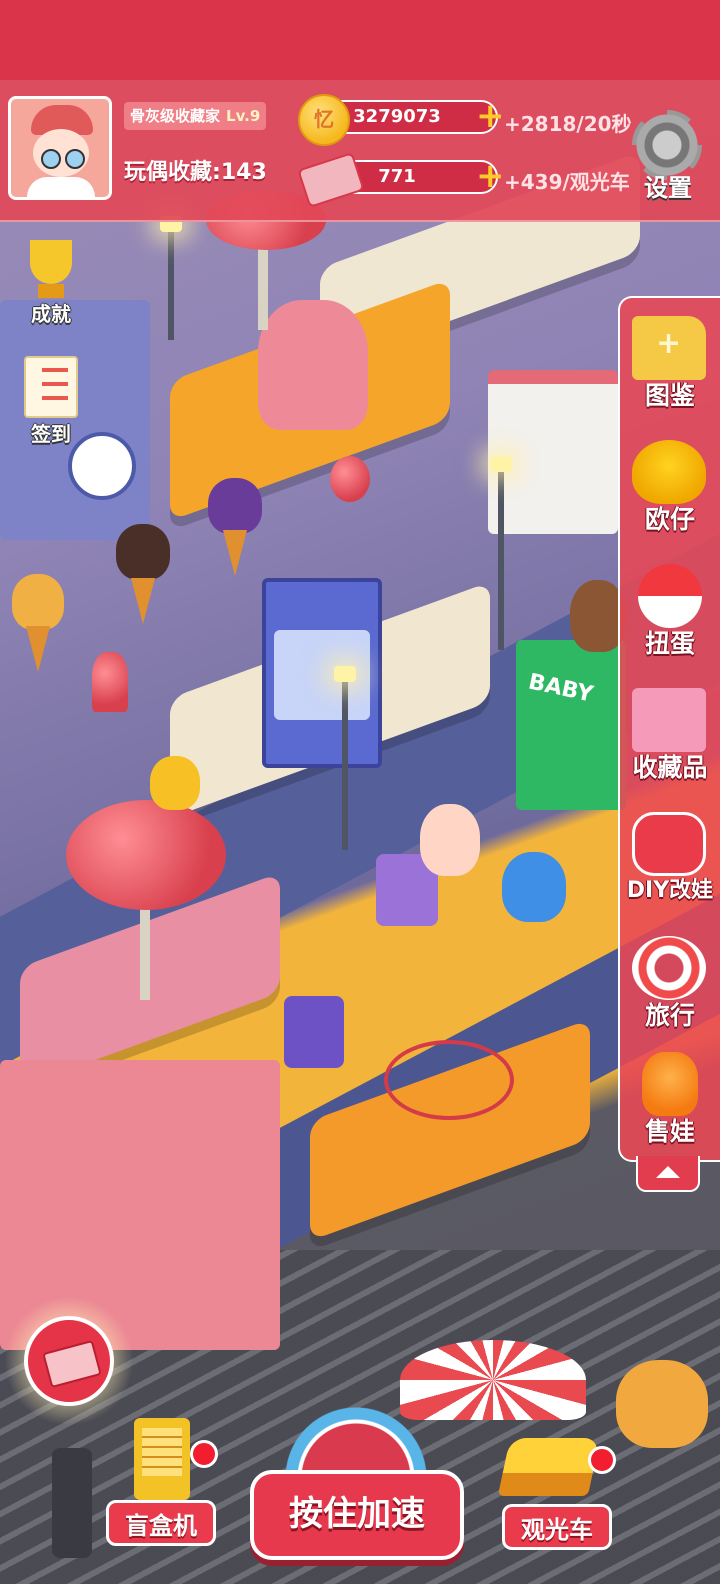 The image size is (720, 1584). What do you see at coordinates (669, 472) in the screenshot?
I see `ouzai-icon` at bounding box center [669, 472].